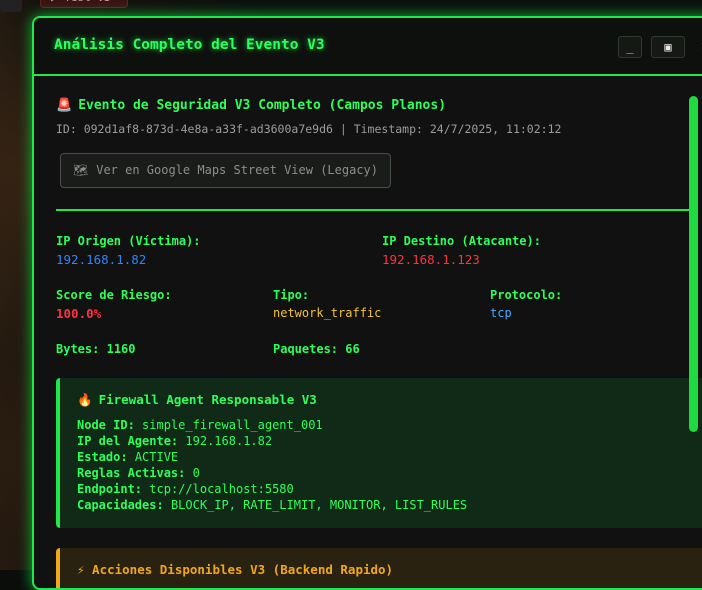 Image resolution: width=702 pixels, height=590 pixels. Describe the element at coordinates (232, 425) in the screenshot. I see `agent-value: simple_firewall_agent_001` at that location.